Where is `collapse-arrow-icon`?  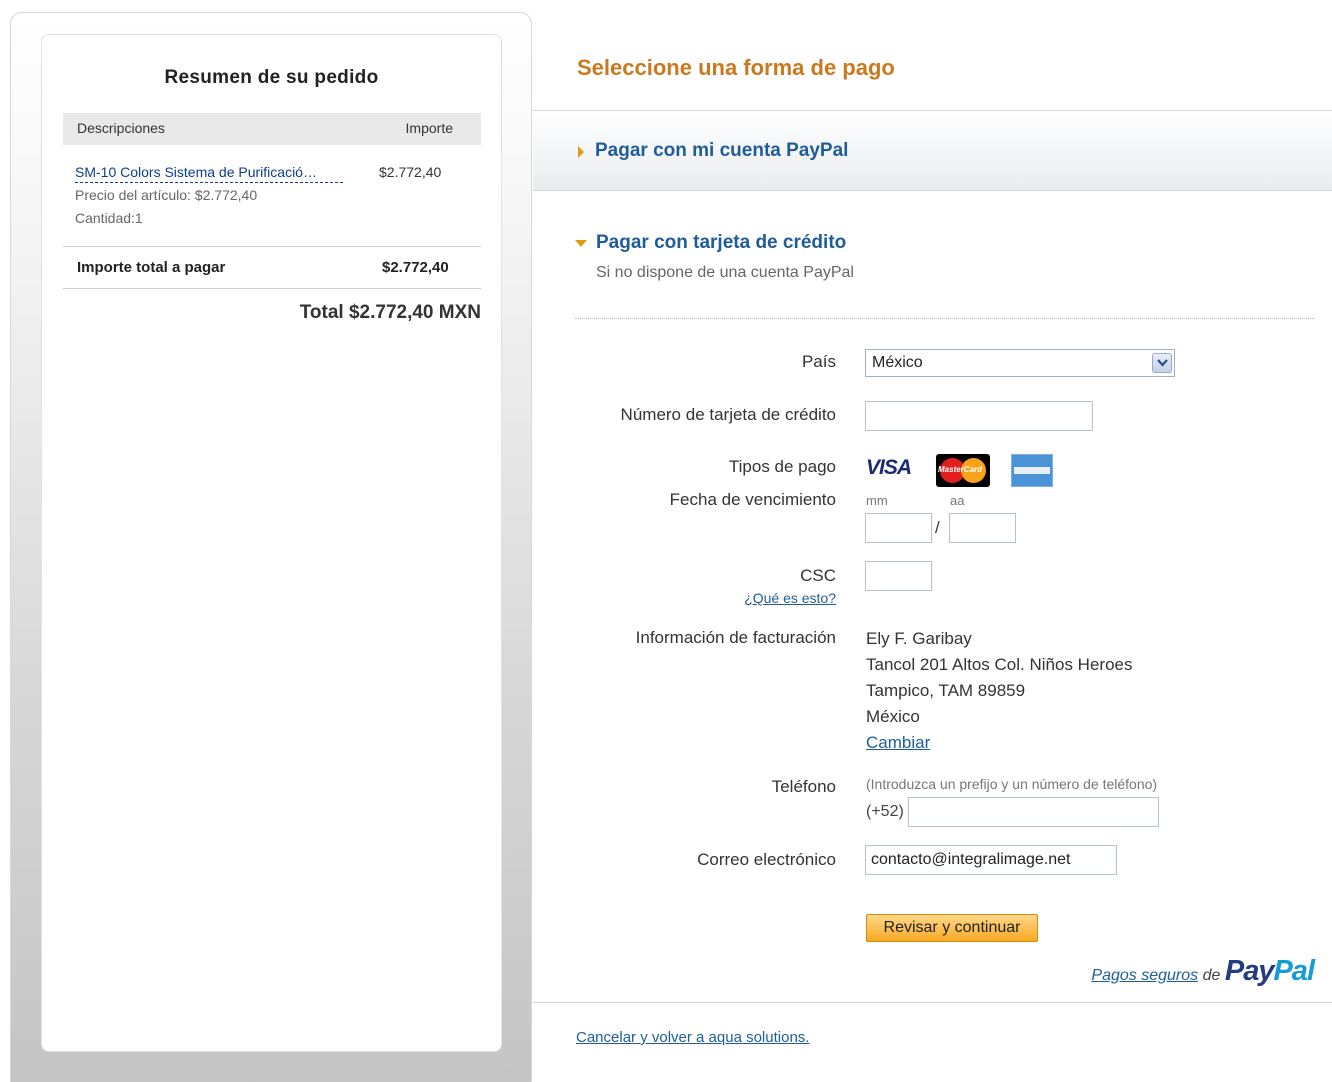
collapse-arrow-icon is located at coordinates (581, 243).